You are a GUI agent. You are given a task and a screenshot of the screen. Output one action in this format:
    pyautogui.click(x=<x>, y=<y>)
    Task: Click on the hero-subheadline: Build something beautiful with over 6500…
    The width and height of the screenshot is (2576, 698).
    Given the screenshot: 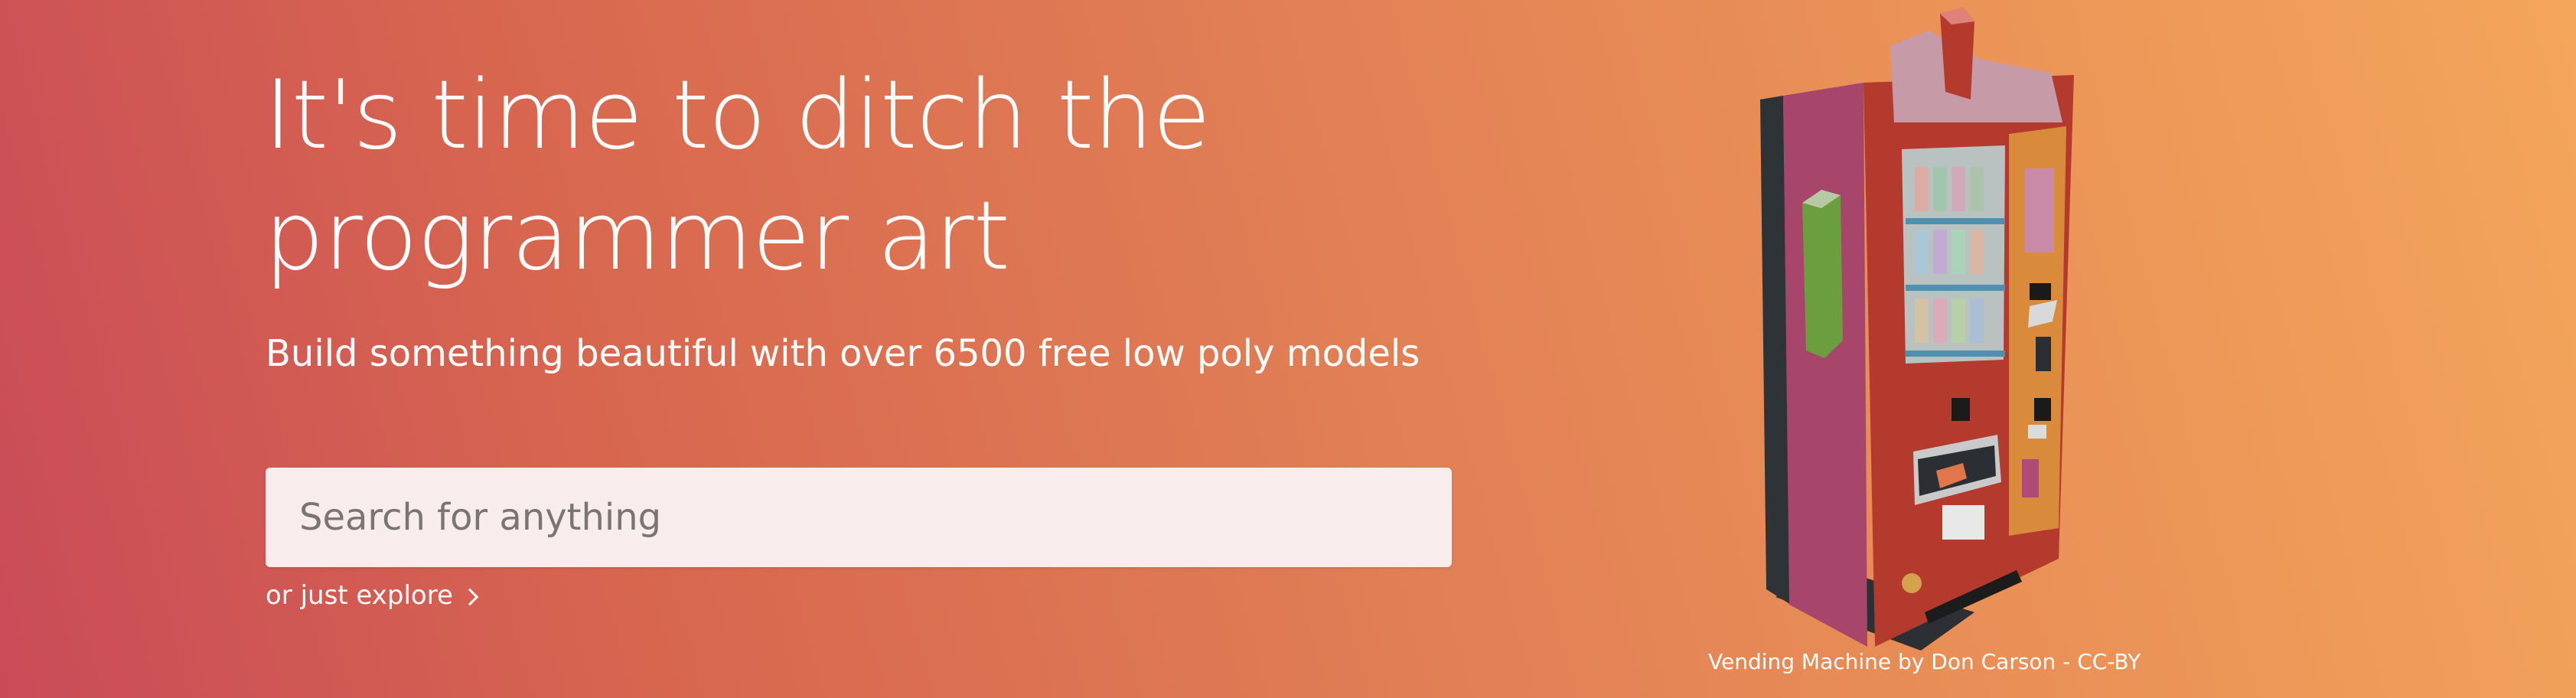 What is the action you would take?
    pyautogui.click(x=843, y=353)
    